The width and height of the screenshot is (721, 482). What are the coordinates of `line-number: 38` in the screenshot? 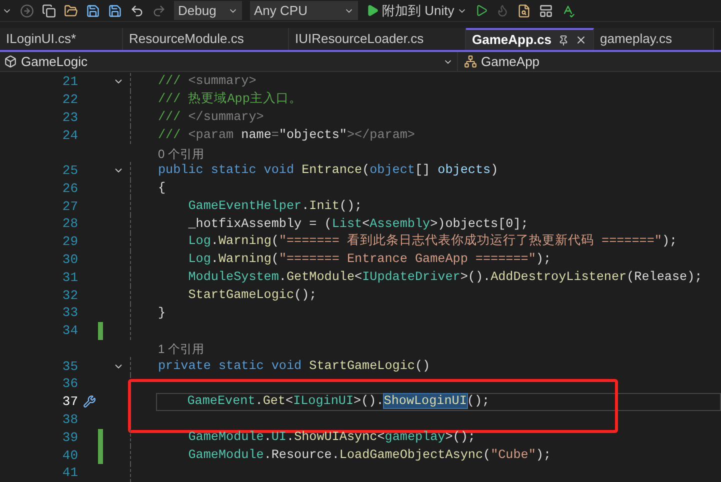 It's located at (70, 419).